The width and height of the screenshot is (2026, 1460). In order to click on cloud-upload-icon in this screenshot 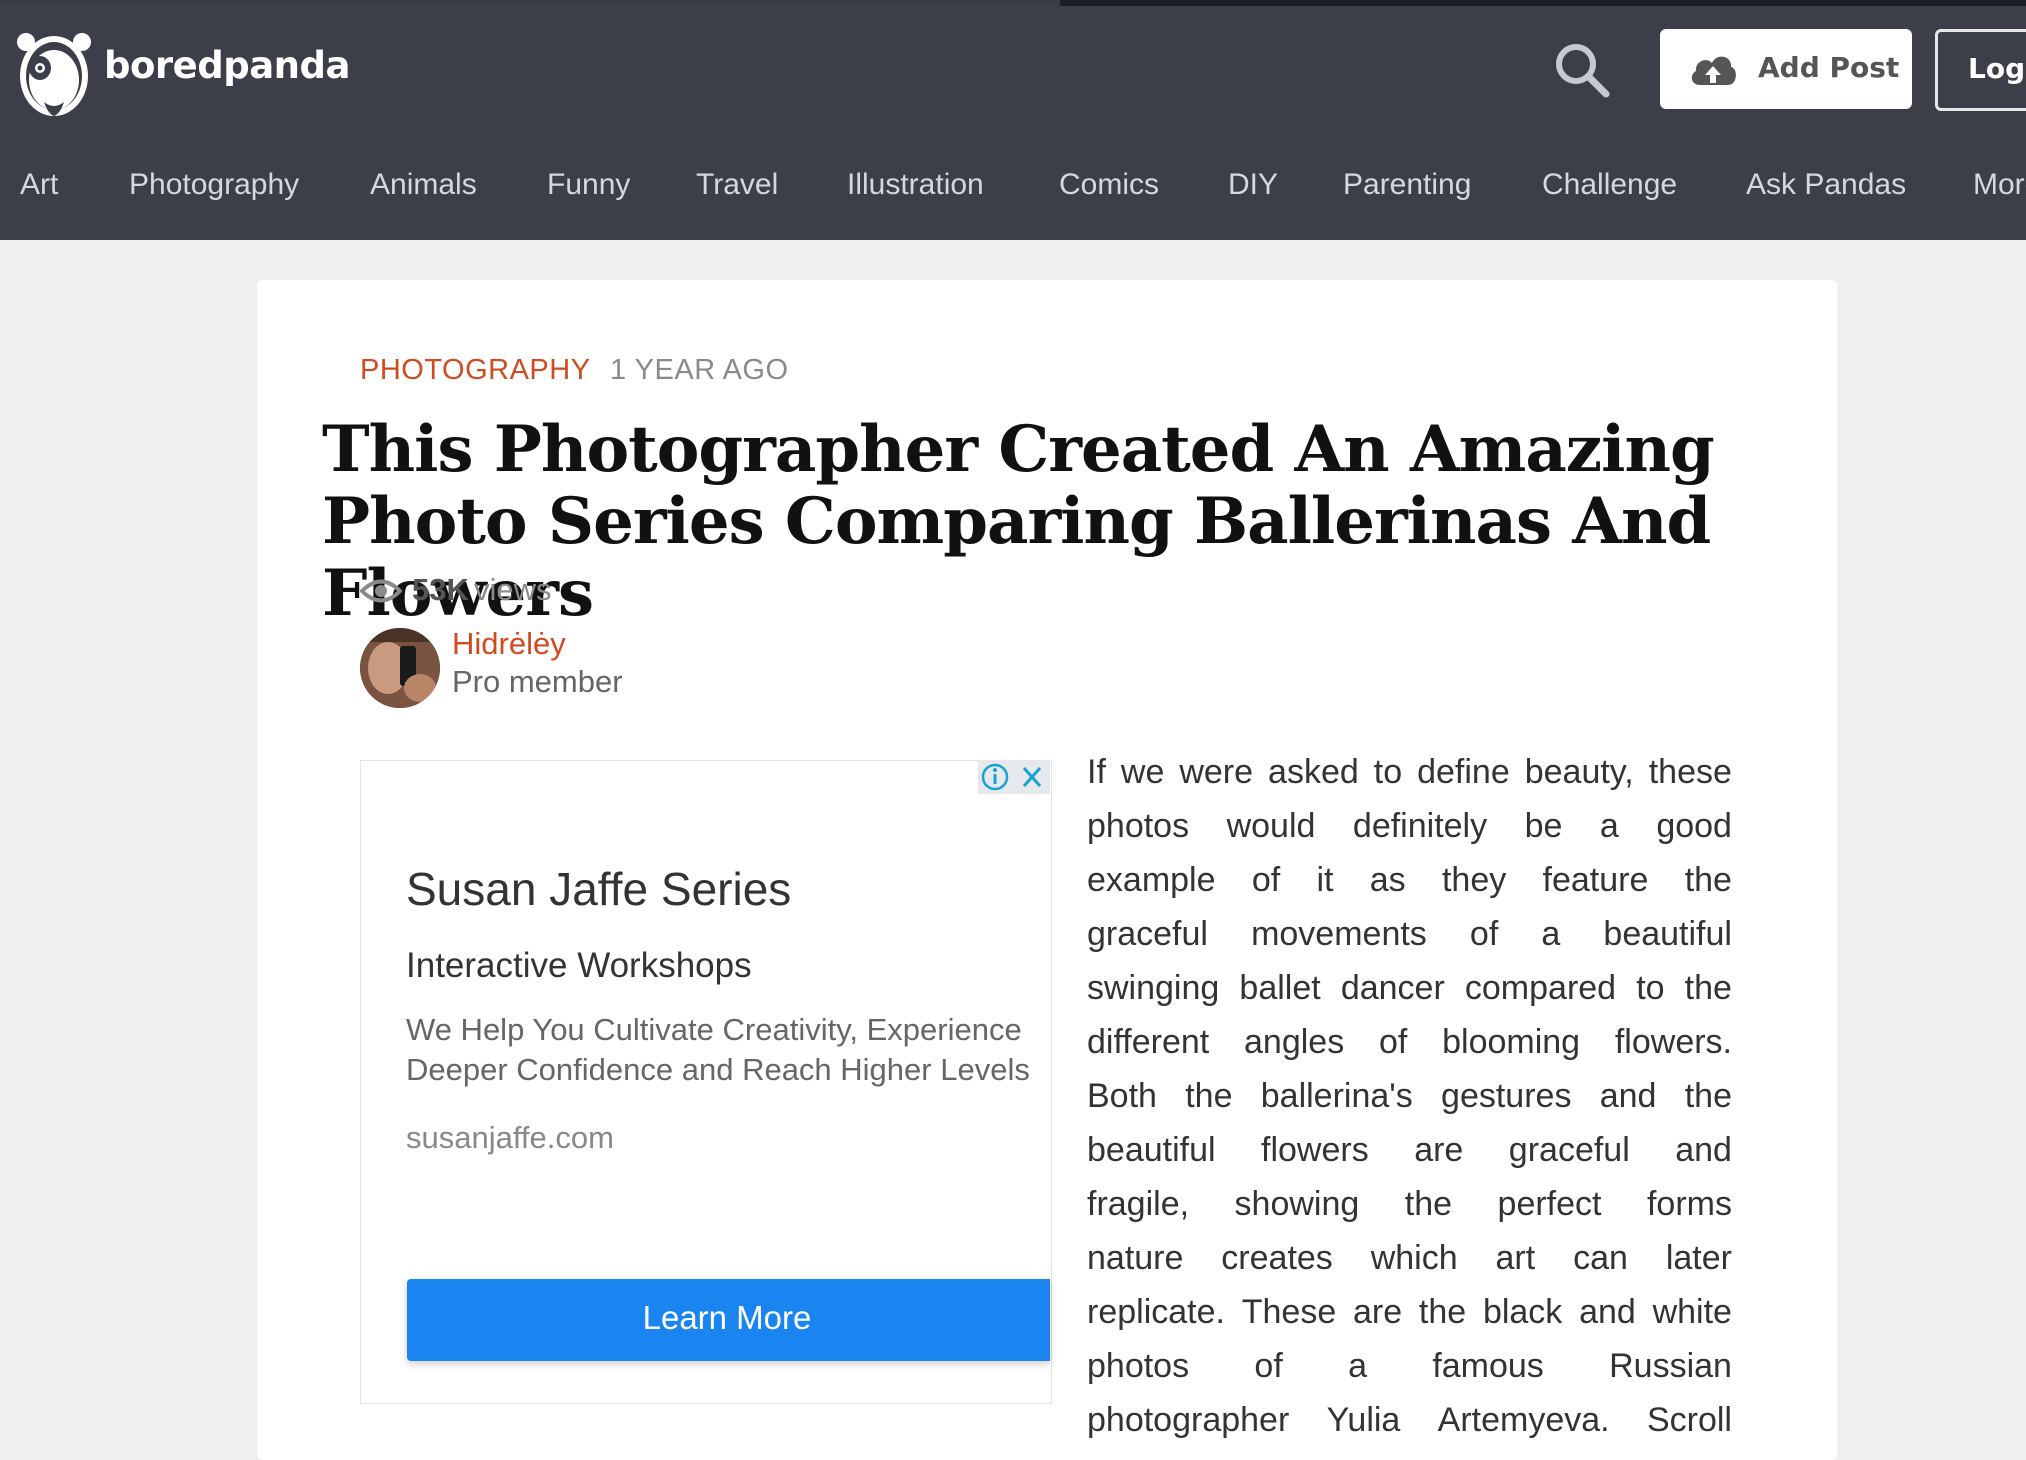, I will do `click(1713, 70)`.